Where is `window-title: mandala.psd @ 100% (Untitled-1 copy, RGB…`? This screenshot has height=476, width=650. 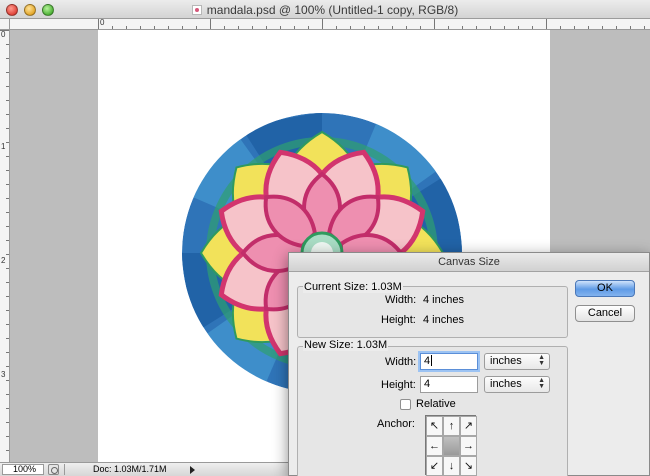 window-title: mandala.psd @ 100% (Untitled-1 copy, RGB… is located at coordinates (332, 10).